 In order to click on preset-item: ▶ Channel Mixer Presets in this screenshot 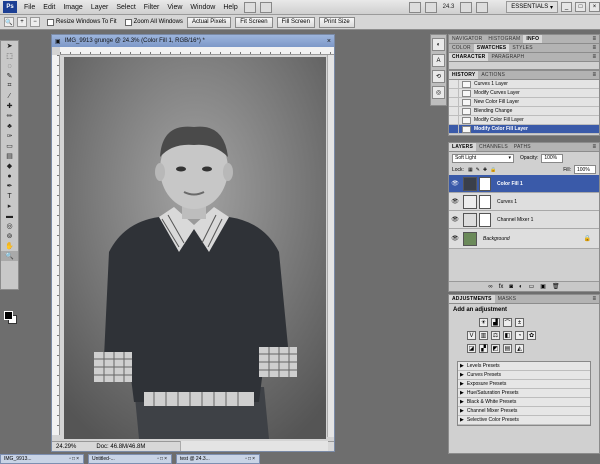, I will do `click(524, 411)`.